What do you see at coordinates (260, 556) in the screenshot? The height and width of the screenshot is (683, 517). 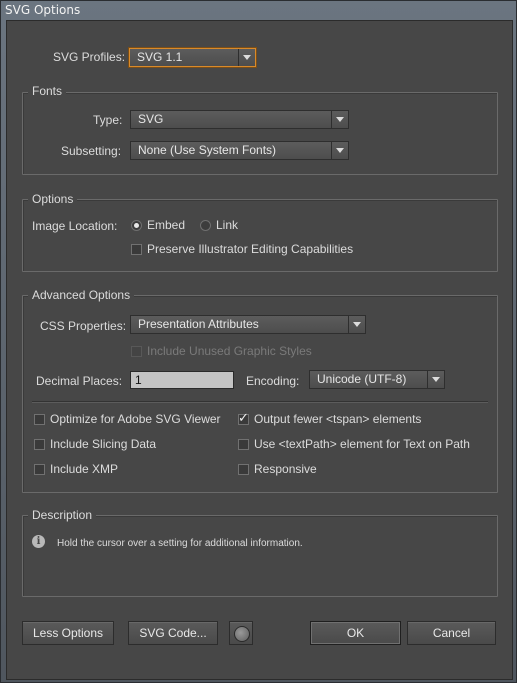 I see `description-group` at bounding box center [260, 556].